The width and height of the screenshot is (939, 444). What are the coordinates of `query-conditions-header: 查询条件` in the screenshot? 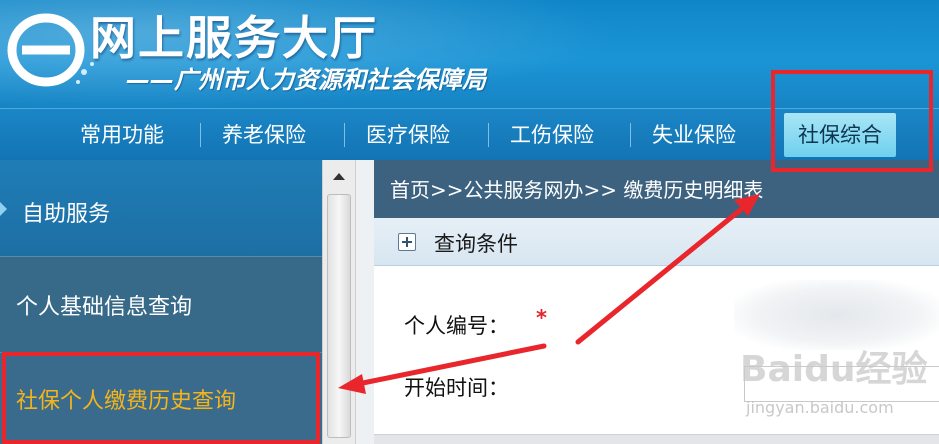 It's located at (656, 242).